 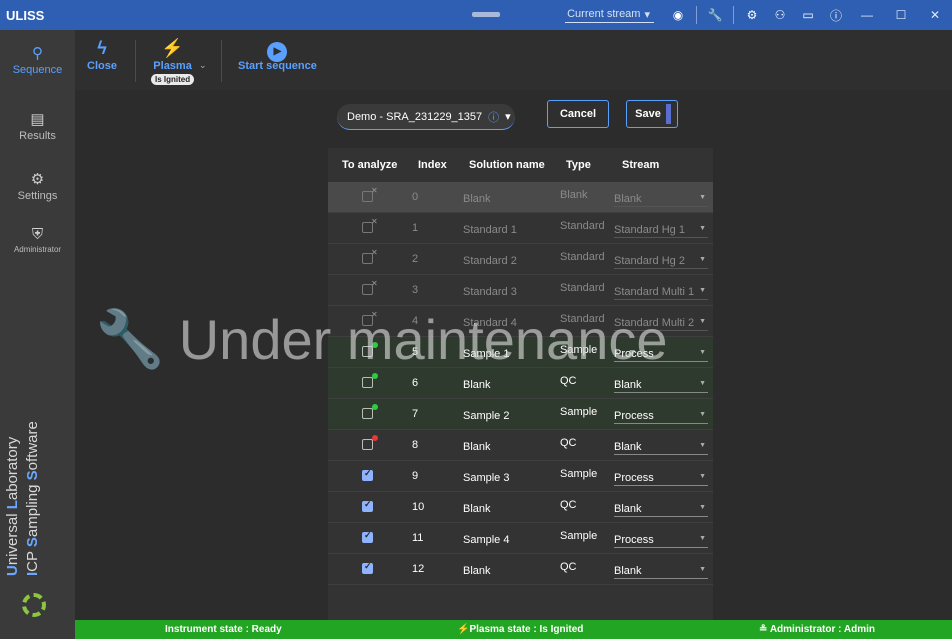 What do you see at coordinates (426, 117) in the screenshot?
I see `sequence-select: Demo - SRA_231229_1357 ⓘ ▾` at bounding box center [426, 117].